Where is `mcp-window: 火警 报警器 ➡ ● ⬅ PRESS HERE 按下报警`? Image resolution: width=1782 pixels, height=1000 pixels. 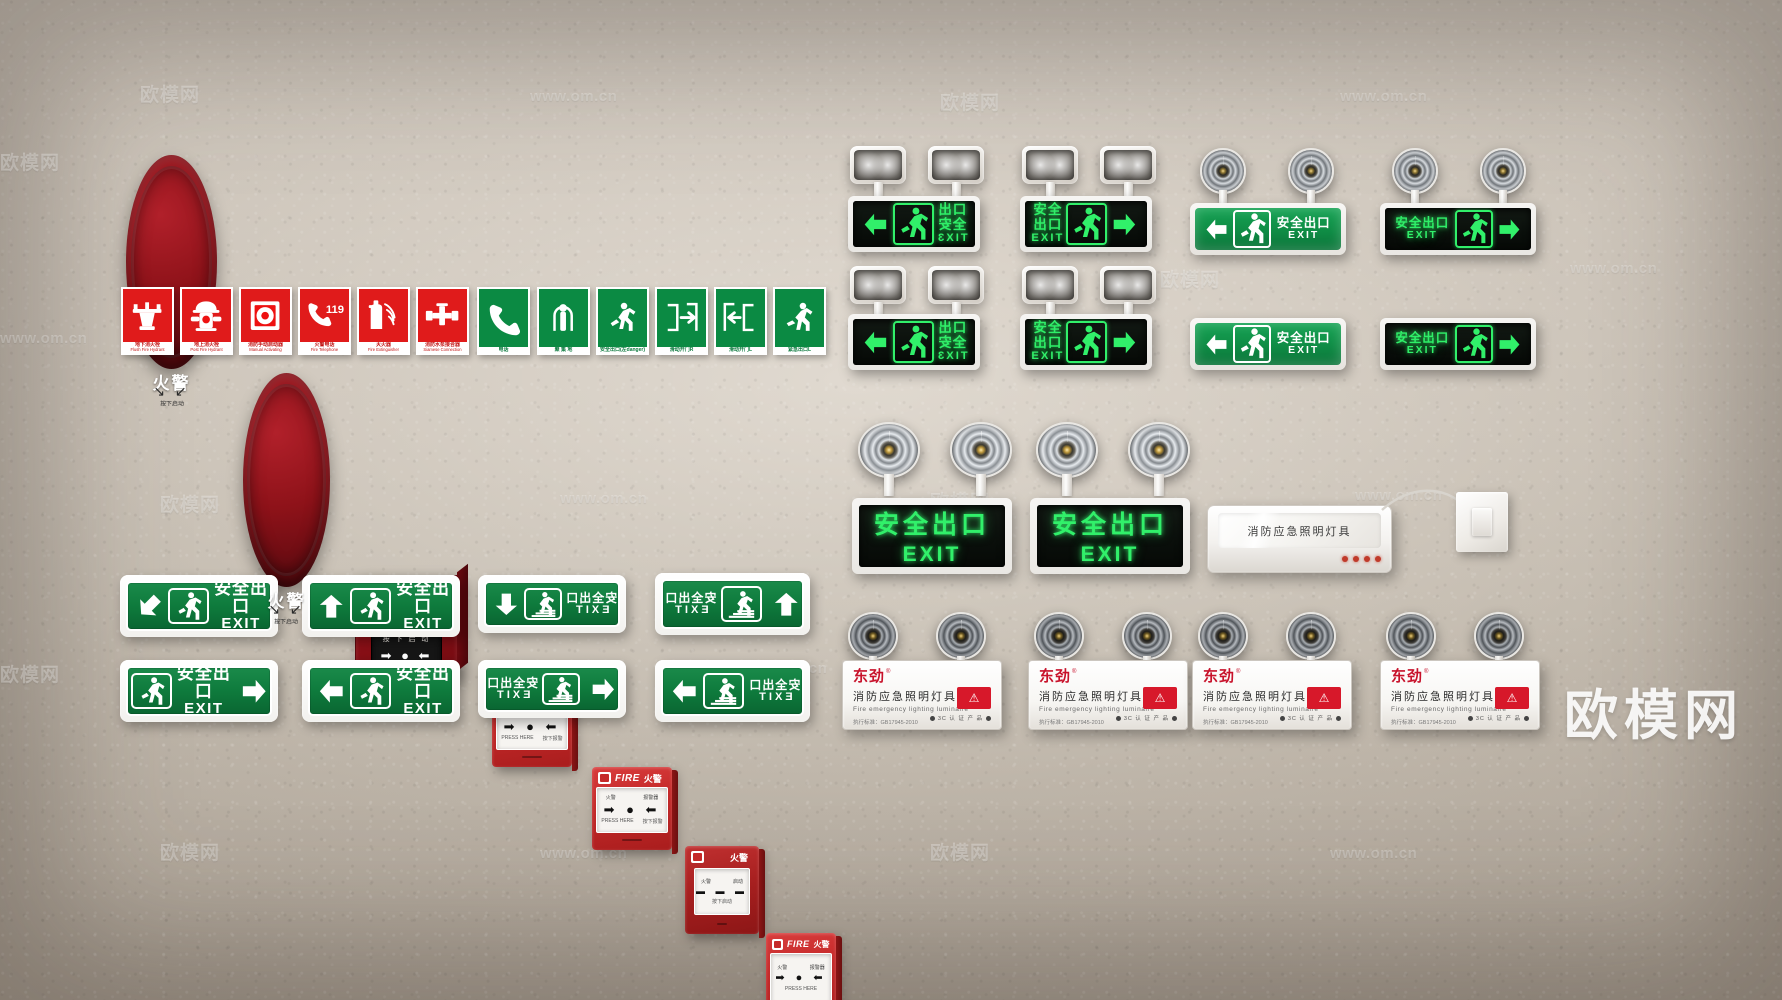
mcp-window: 火警 报警器 ➡ ● ⬅ PRESS HERE 按下报警 is located at coordinates (632, 809).